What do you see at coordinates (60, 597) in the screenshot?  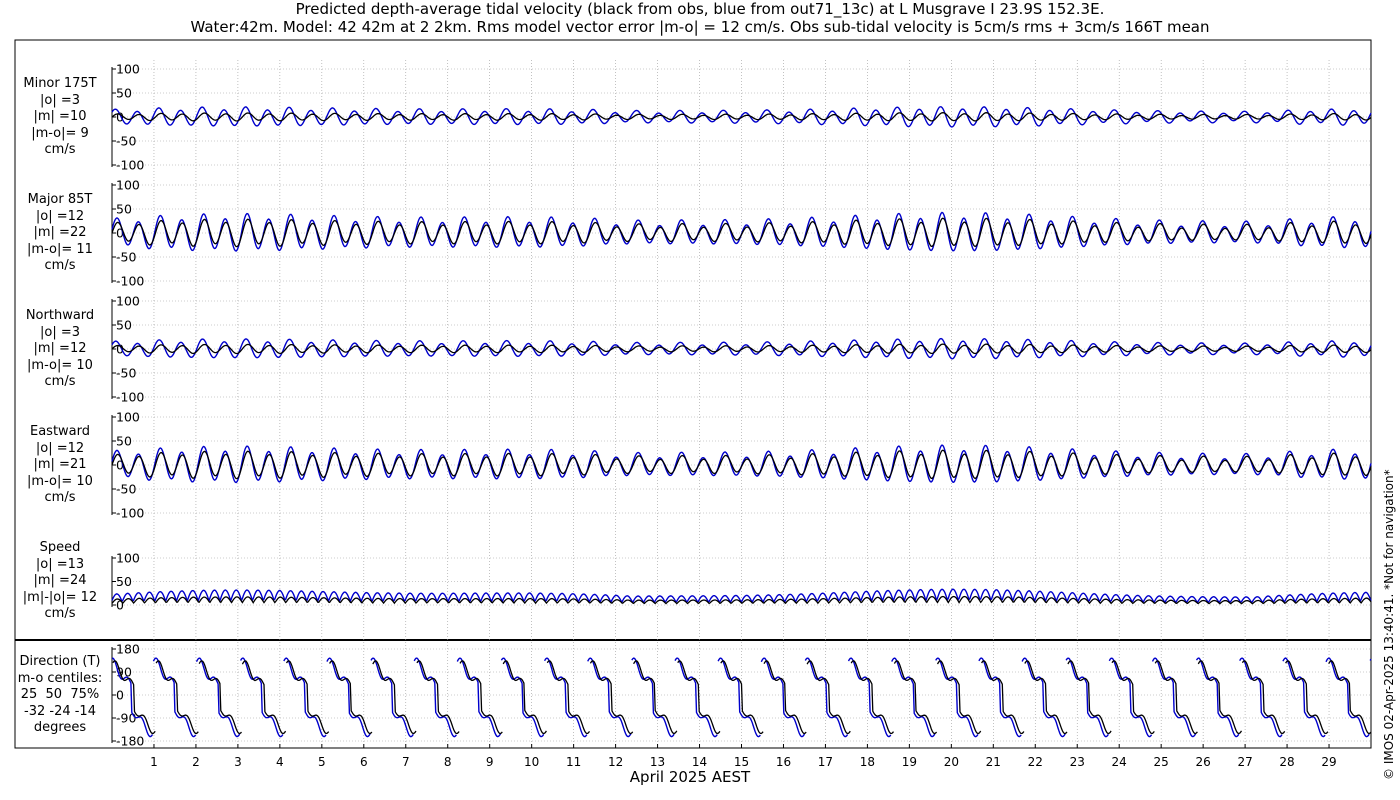 I see `speed-label-line-3: |m|-|o|= 12` at bounding box center [60, 597].